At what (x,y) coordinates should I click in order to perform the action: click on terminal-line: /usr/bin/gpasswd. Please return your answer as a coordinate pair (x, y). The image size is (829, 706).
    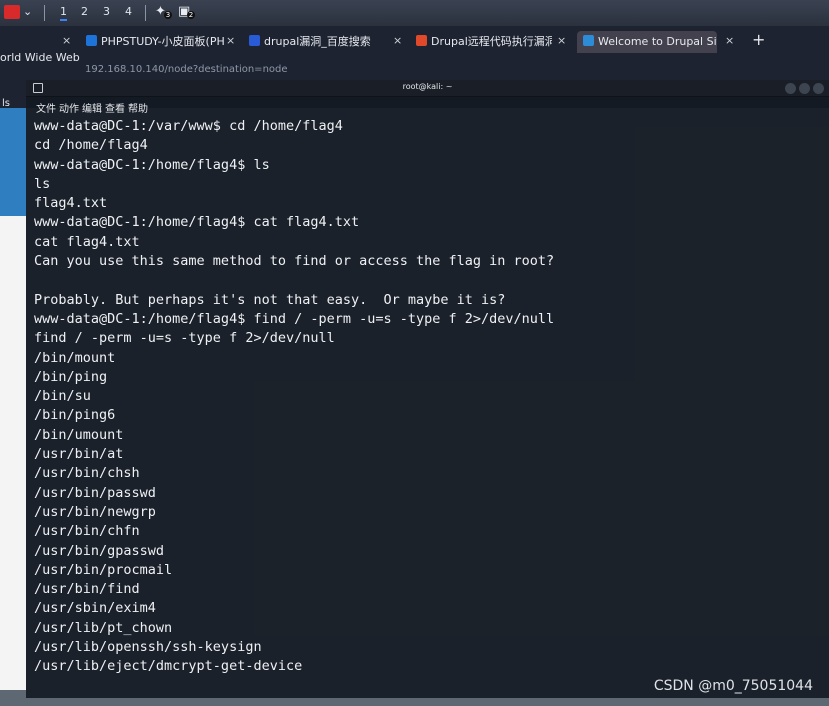
    Looking at the image, I should click on (99, 550).